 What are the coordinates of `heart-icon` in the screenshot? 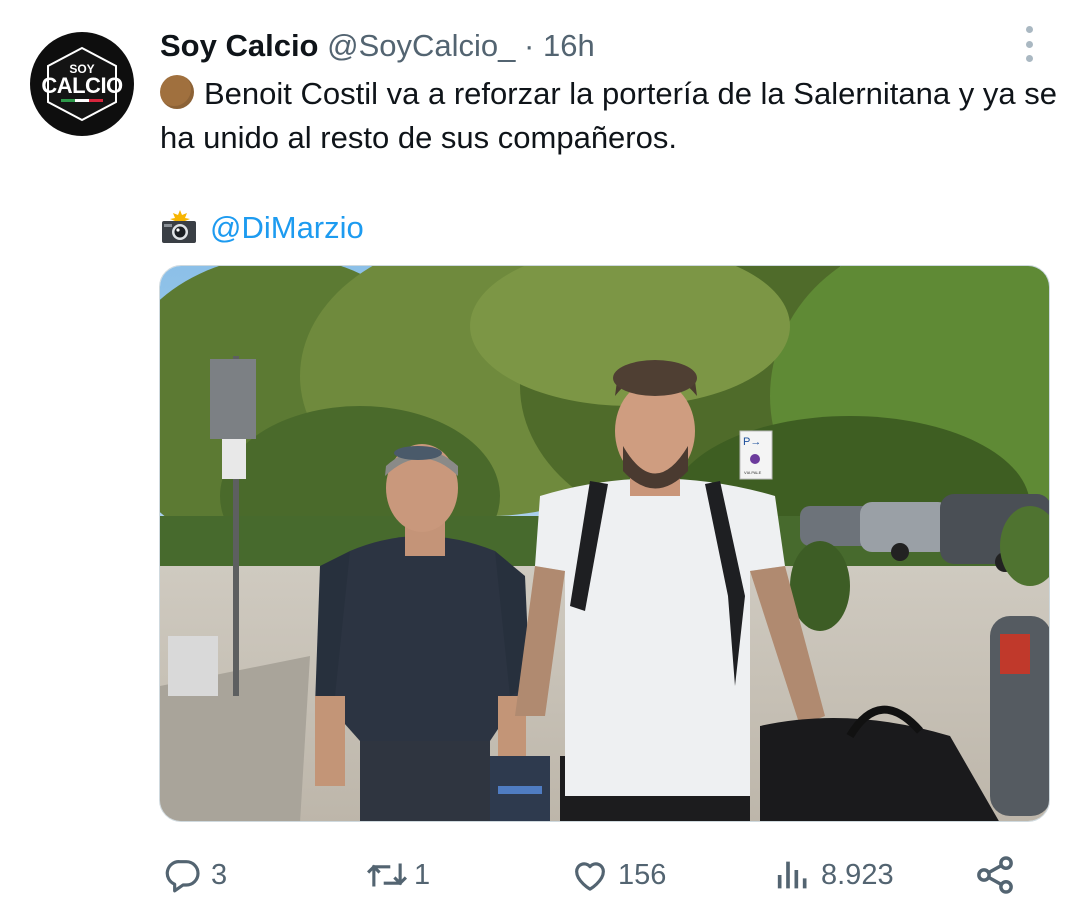 It's located at (590, 876).